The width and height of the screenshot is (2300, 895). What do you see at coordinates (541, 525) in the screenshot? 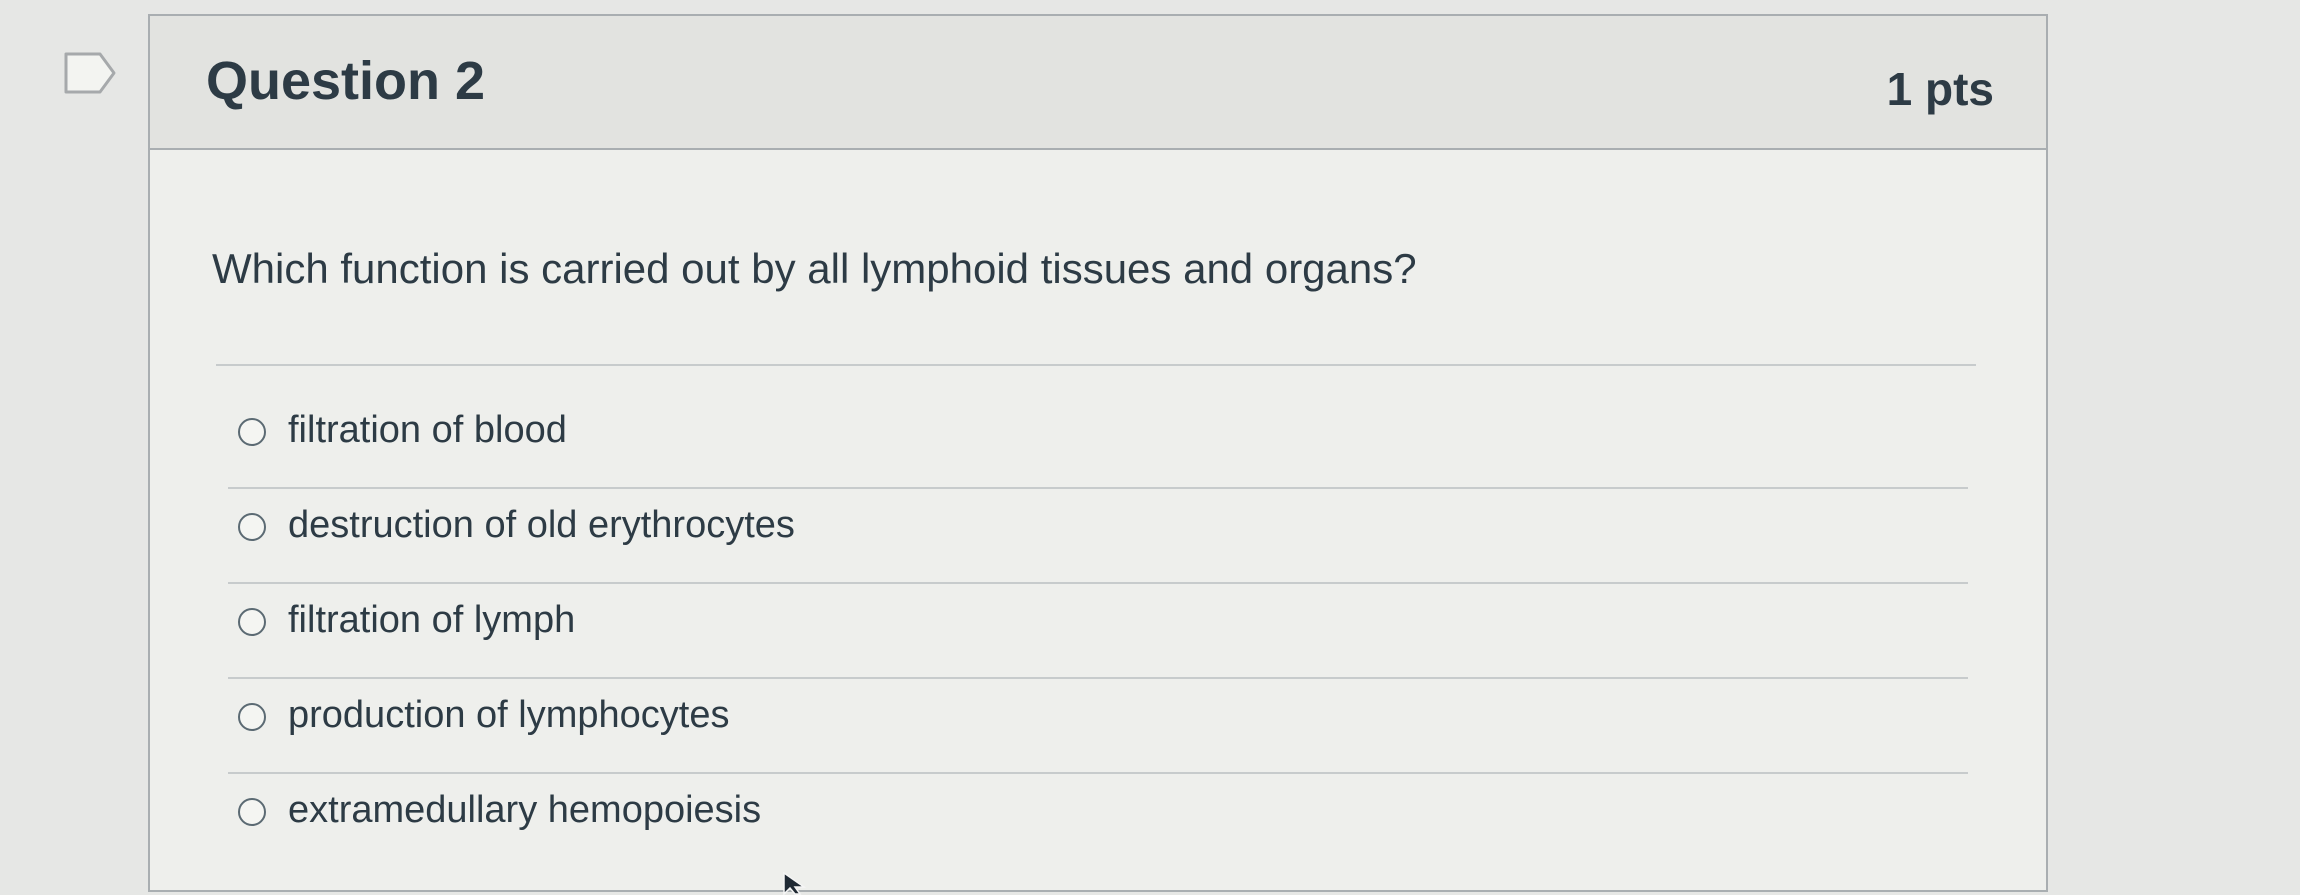
I see `answer-label: destruction of old erythrocytes` at bounding box center [541, 525].